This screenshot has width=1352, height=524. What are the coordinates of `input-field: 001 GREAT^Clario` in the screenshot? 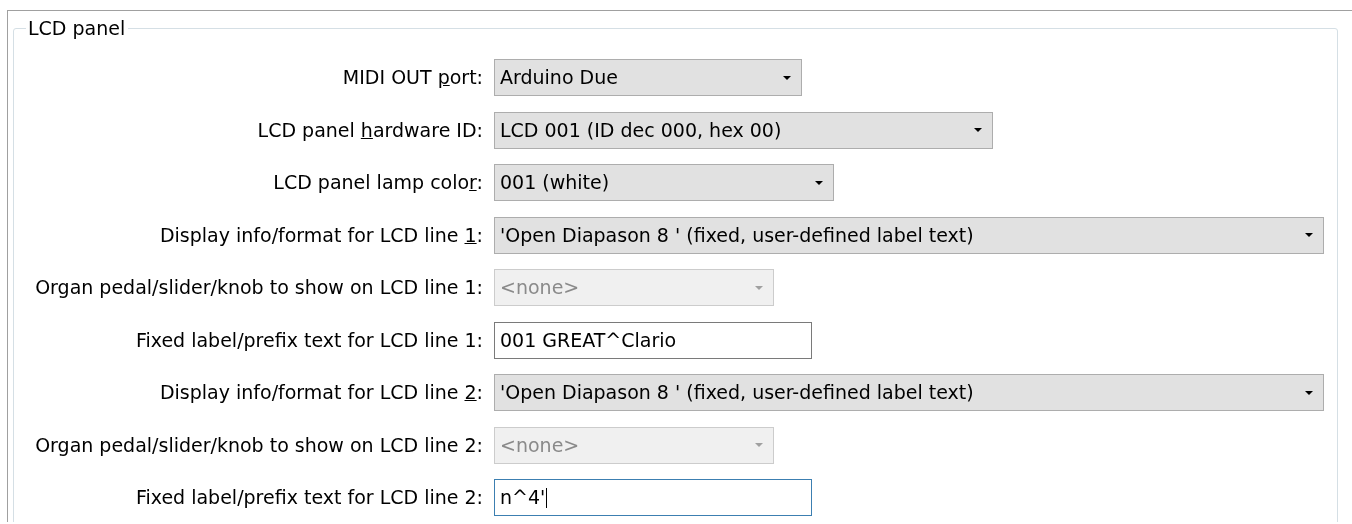 It's located at (653, 340).